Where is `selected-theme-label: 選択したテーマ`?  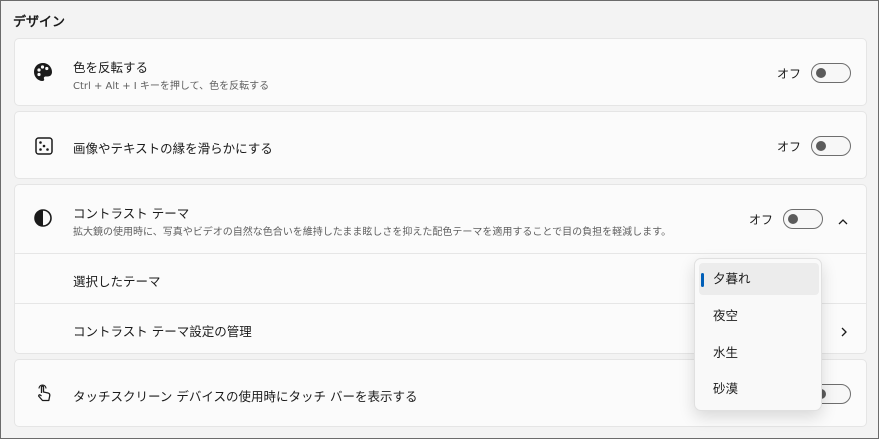
selected-theme-label: 選択したテーマ is located at coordinates (117, 281).